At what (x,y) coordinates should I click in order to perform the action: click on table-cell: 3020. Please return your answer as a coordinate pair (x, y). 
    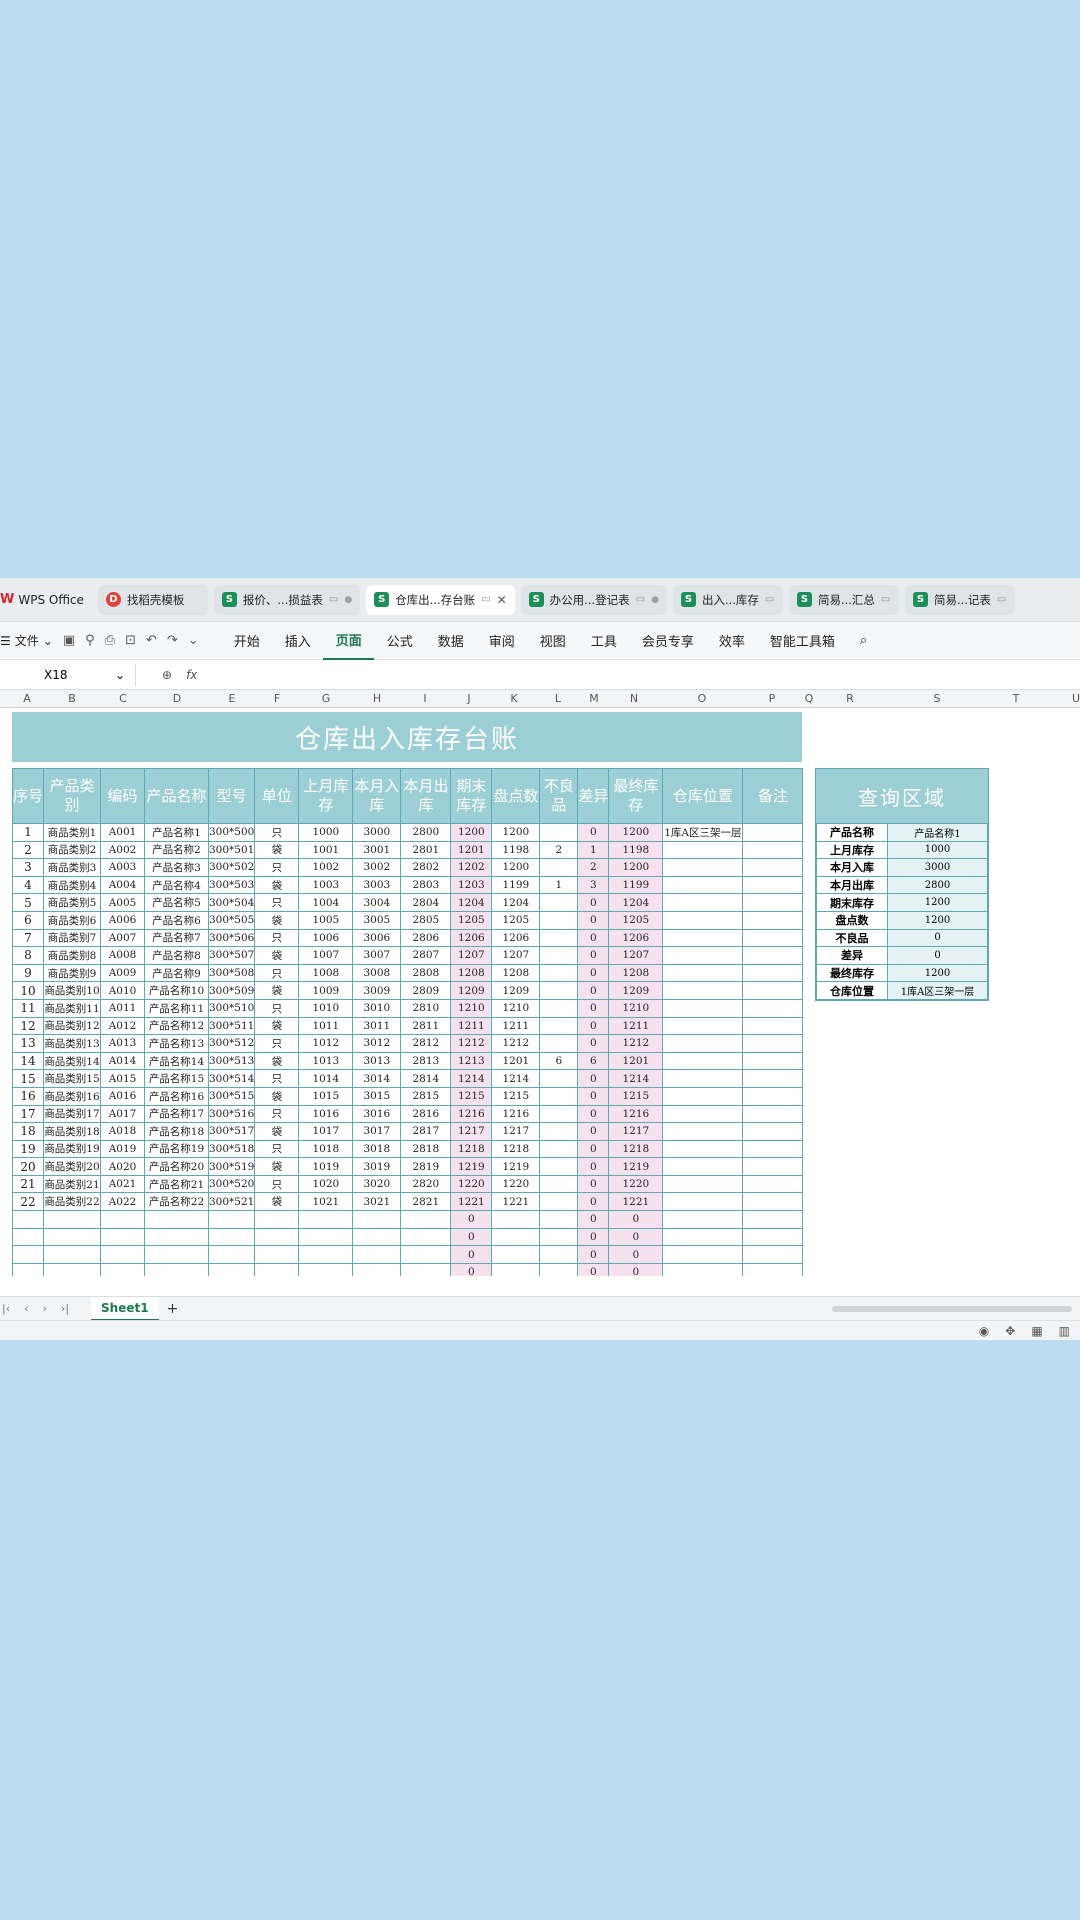
    Looking at the image, I should click on (377, 1184).